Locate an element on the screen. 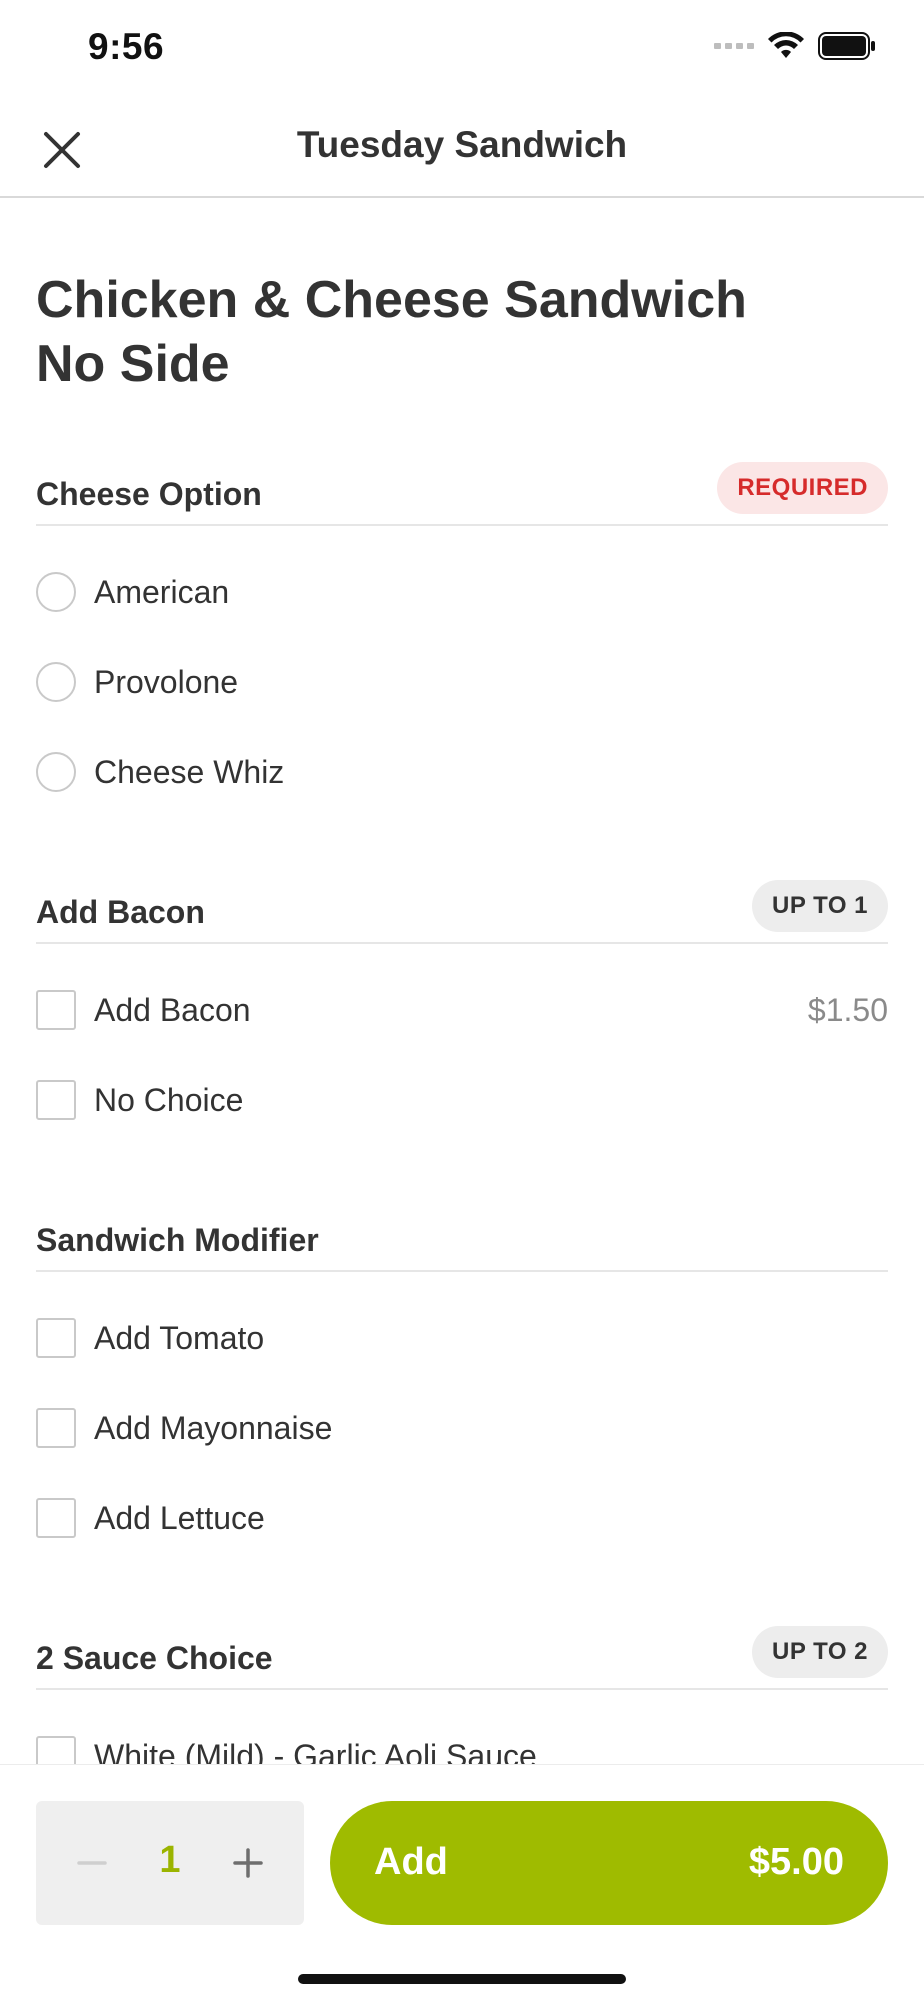 The image size is (924, 2000). required-badge: REQUIRED is located at coordinates (802, 488).